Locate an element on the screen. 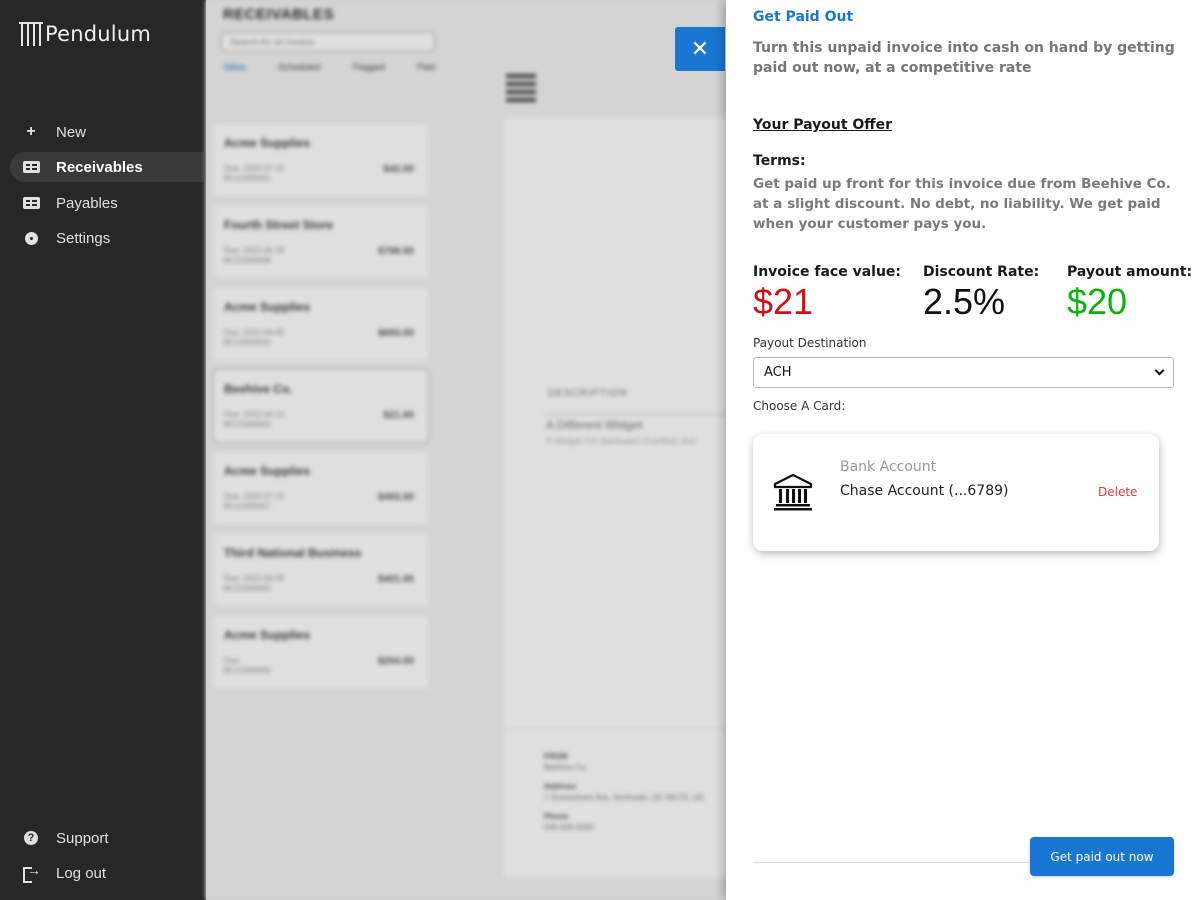 The image size is (1200, 900). close-icon: ✕ is located at coordinates (700, 48).